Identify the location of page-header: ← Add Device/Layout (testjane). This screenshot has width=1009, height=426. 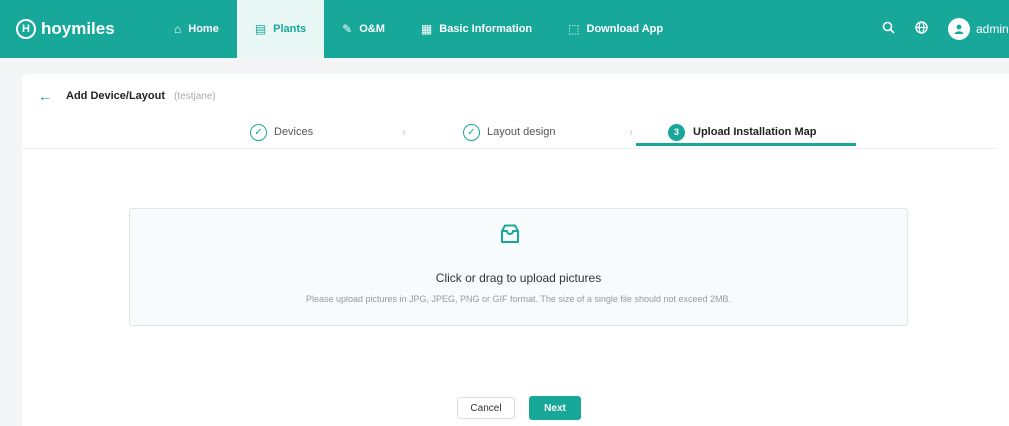
(127, 96).